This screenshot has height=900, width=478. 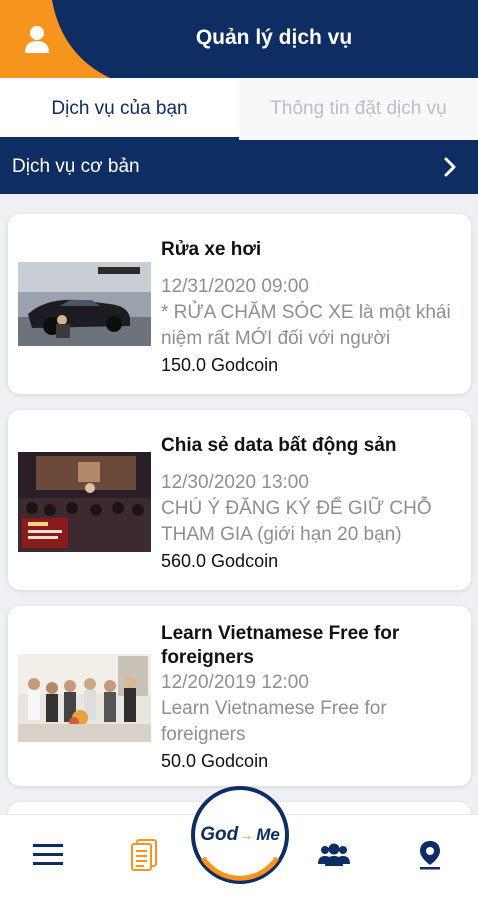 What do you see at coordinates (334, 855) in the screenshot?
I see `users-icon` at bounding box center [334, 855].